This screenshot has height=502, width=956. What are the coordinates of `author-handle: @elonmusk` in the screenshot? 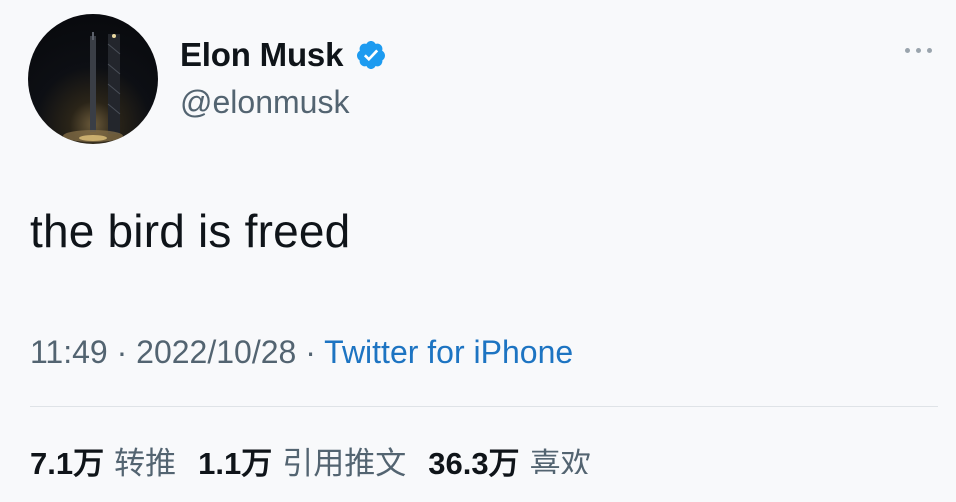 It's located at (264, 102).